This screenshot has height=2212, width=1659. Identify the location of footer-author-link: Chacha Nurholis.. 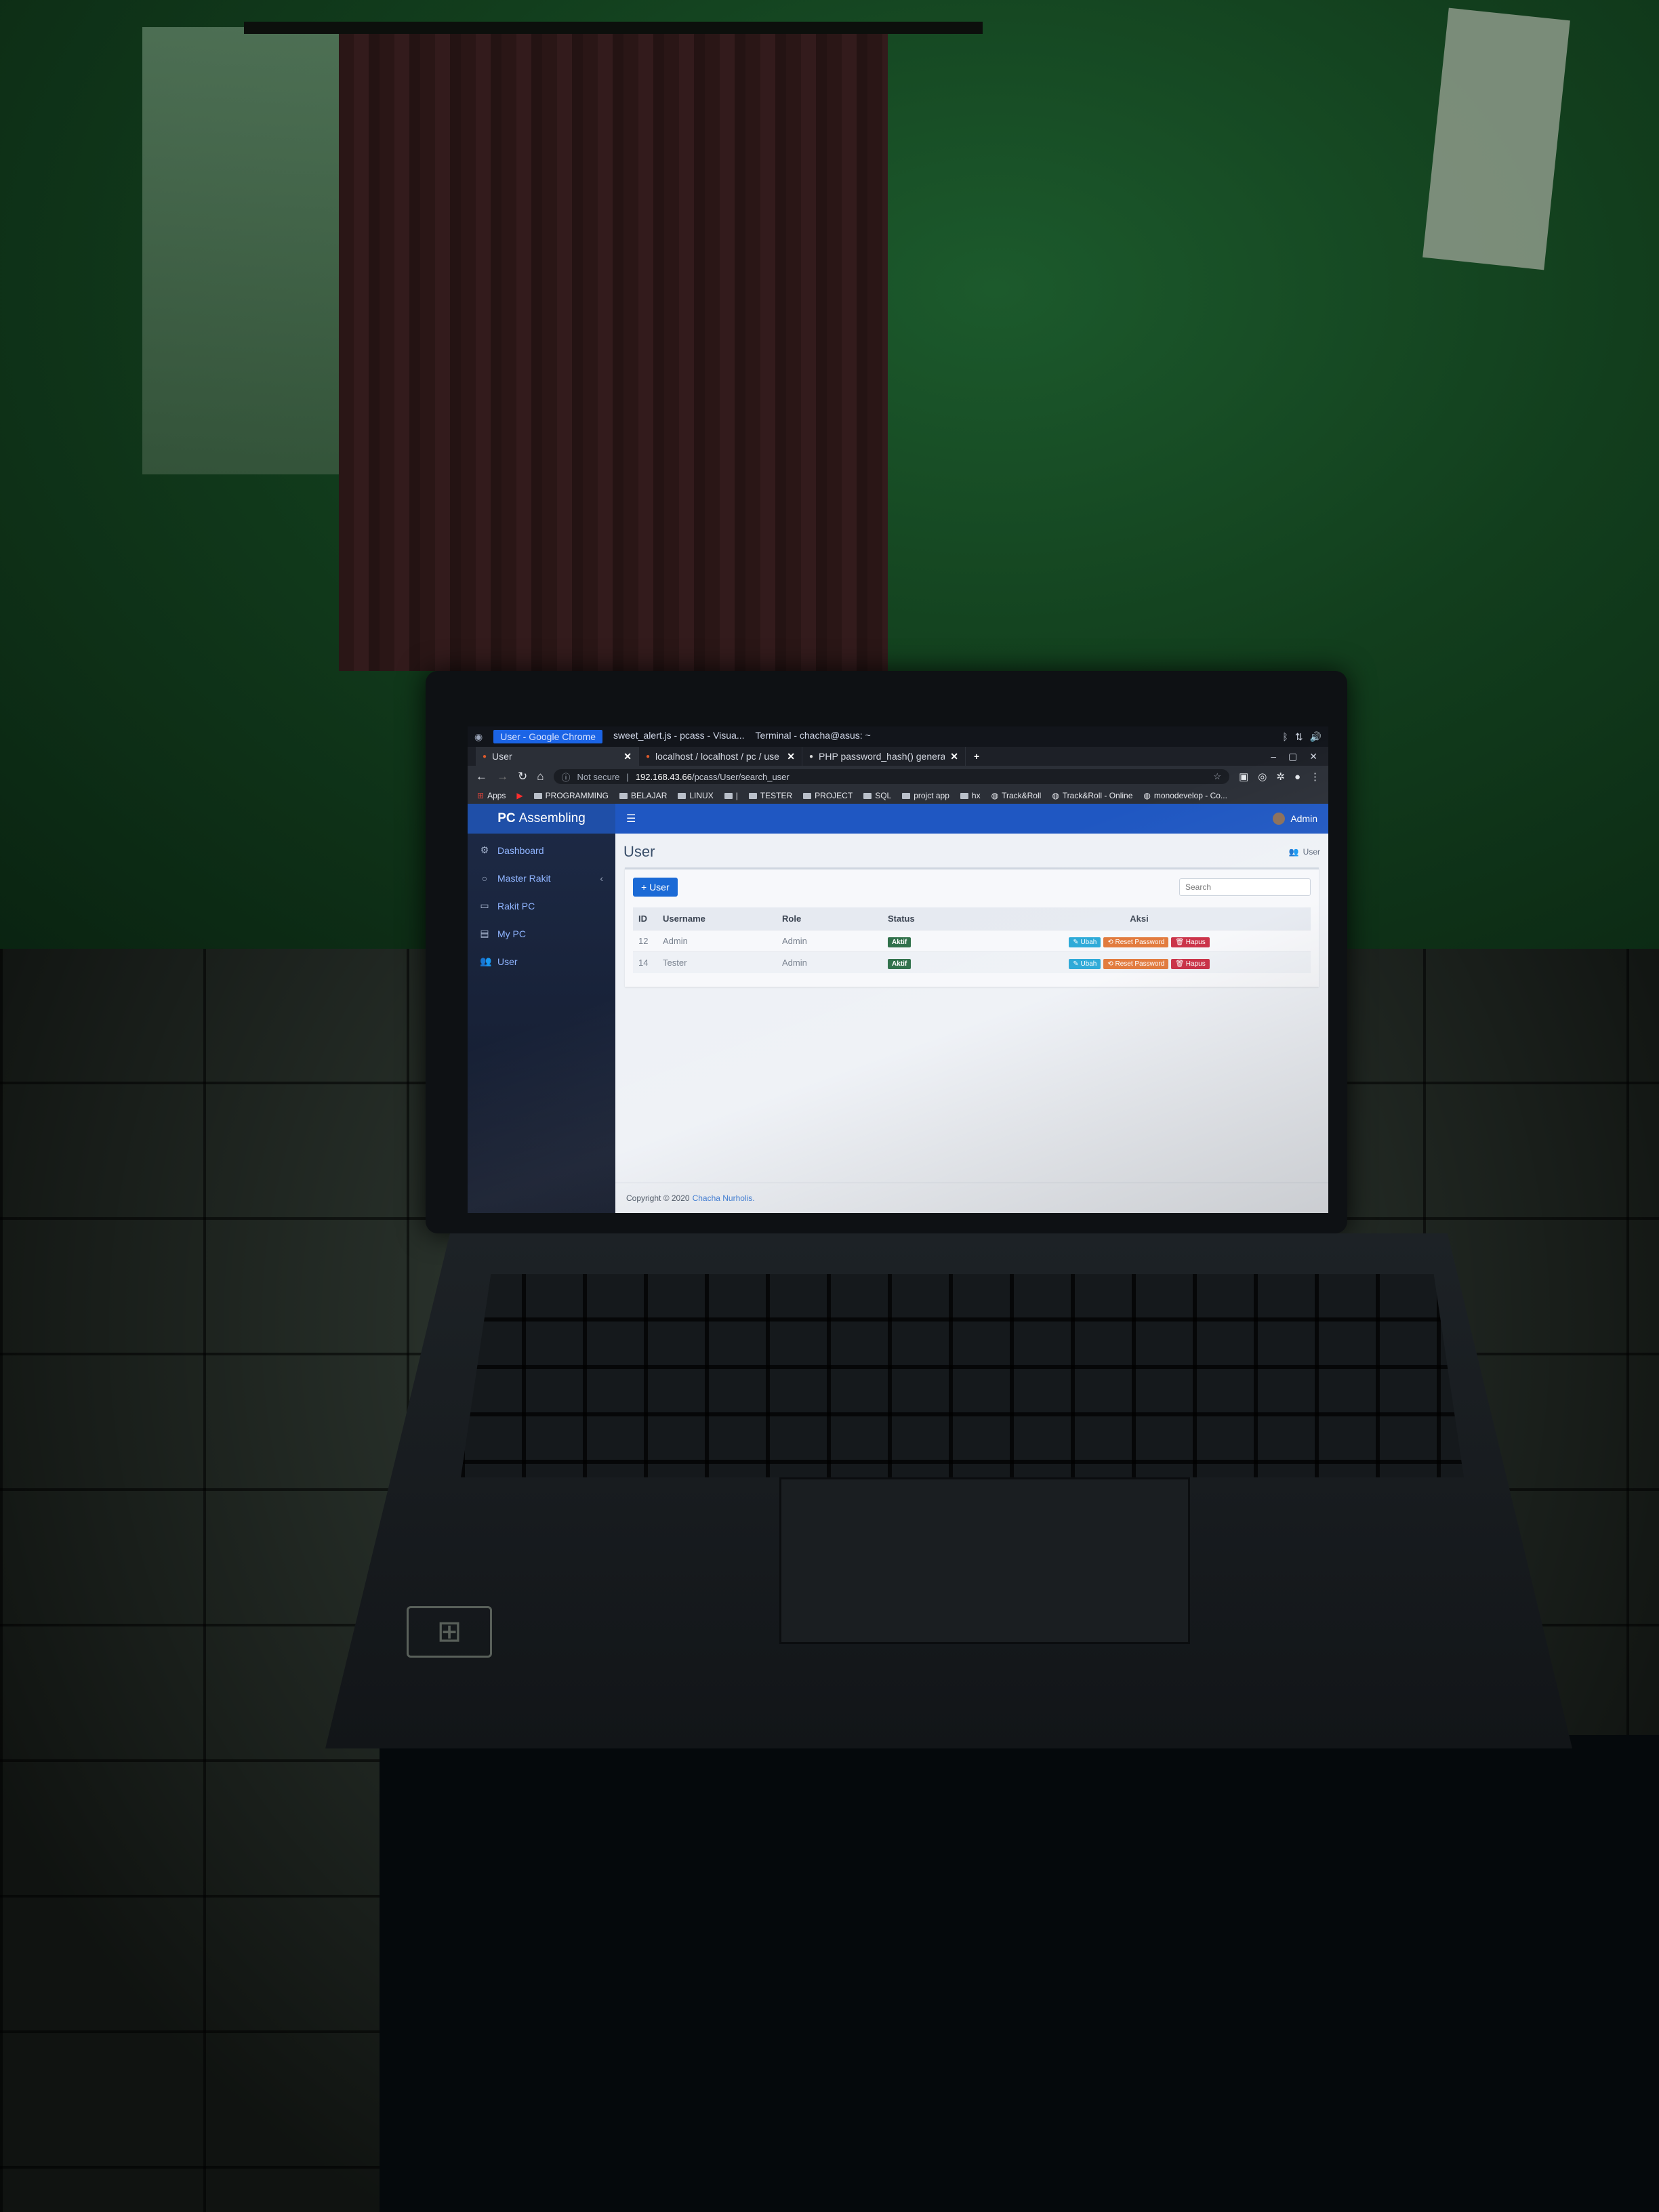
(724, 1198).